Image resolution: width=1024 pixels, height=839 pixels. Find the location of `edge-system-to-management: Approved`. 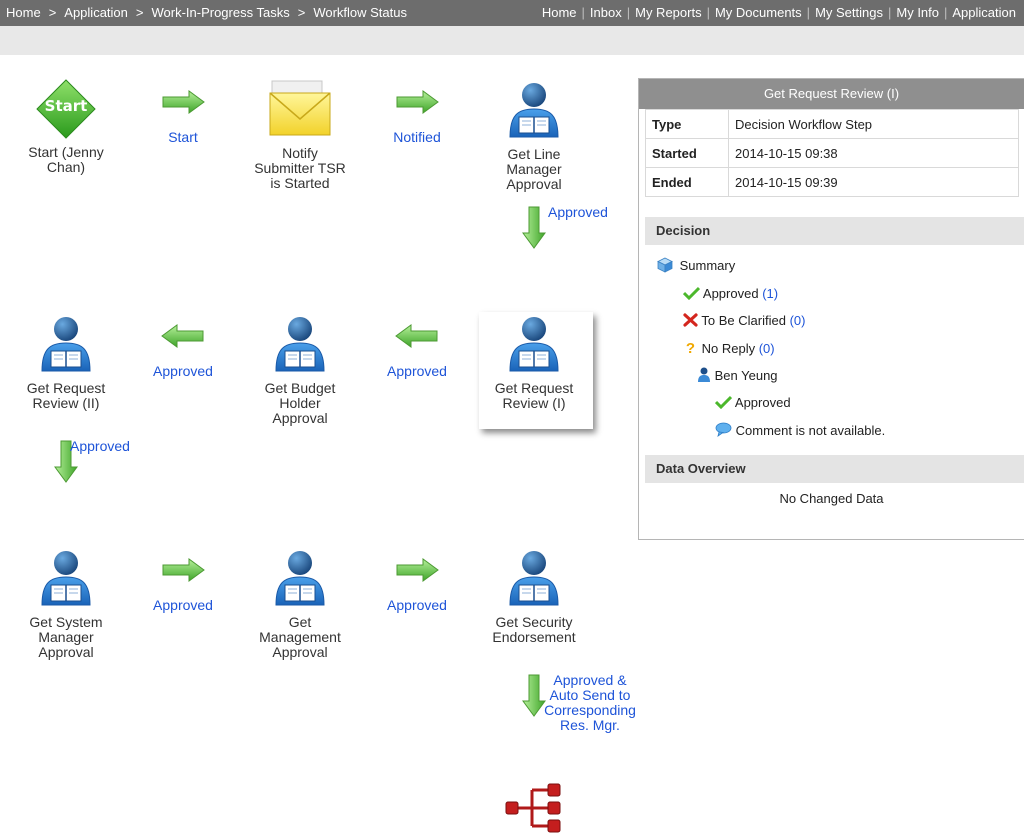

edge-system-to-management: Approved is located at coordinates (183, 585).